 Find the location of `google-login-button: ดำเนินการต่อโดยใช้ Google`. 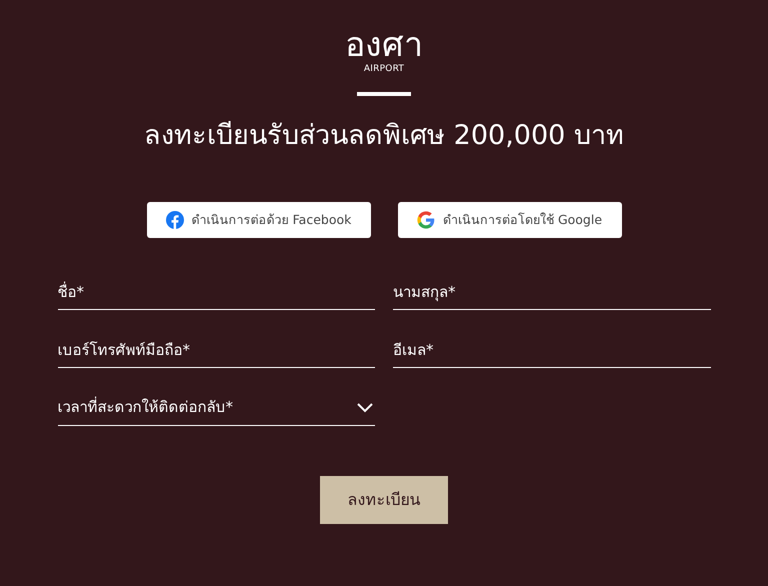

google-login-button: ดำเนินการต่อโดยใช้ Google is located at coordinates (510, 220).